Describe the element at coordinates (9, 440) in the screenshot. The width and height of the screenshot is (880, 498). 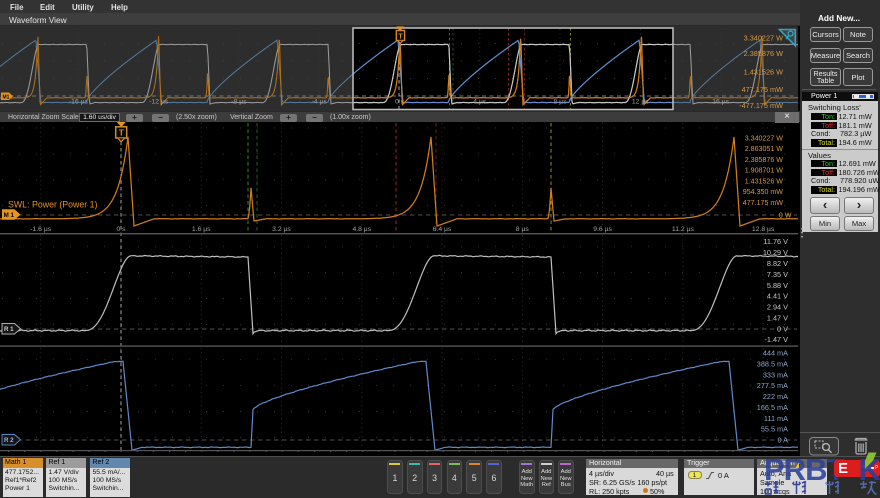
I see `svg-text: R 2` at that location.